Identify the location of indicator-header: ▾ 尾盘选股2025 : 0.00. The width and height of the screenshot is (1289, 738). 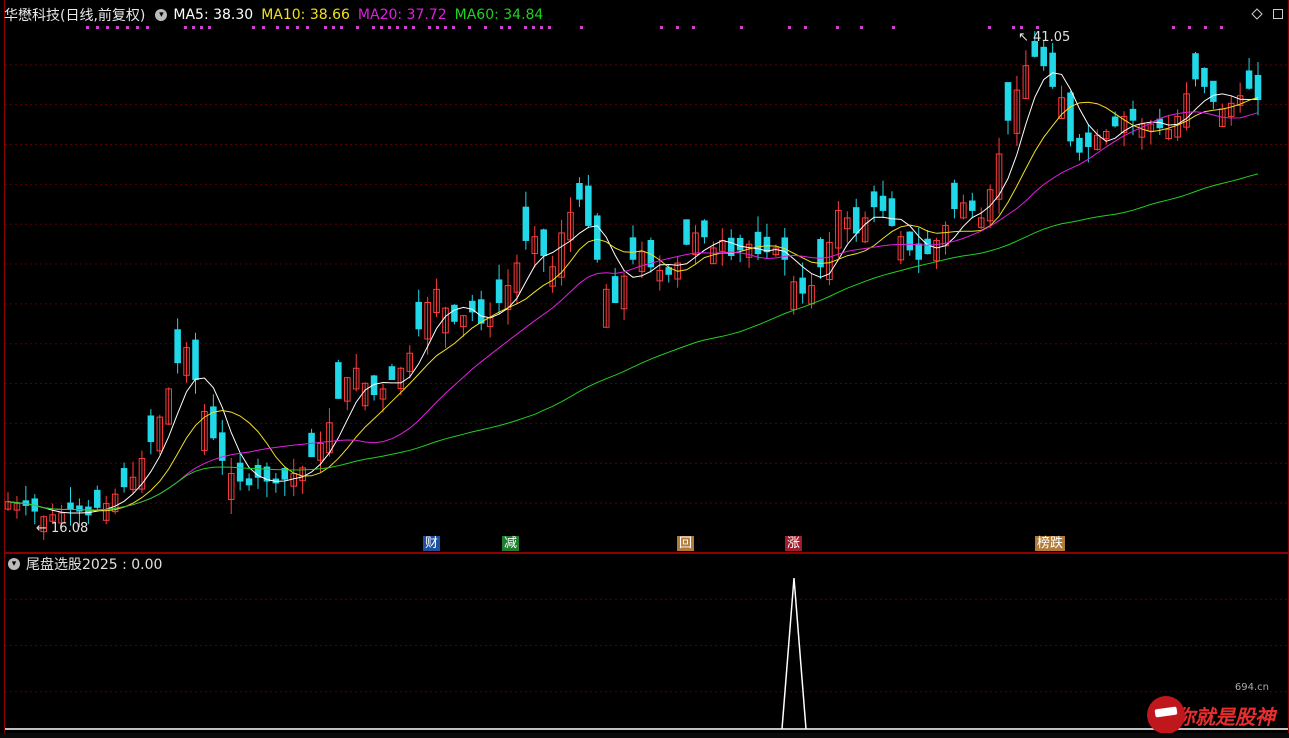
(85, 564).